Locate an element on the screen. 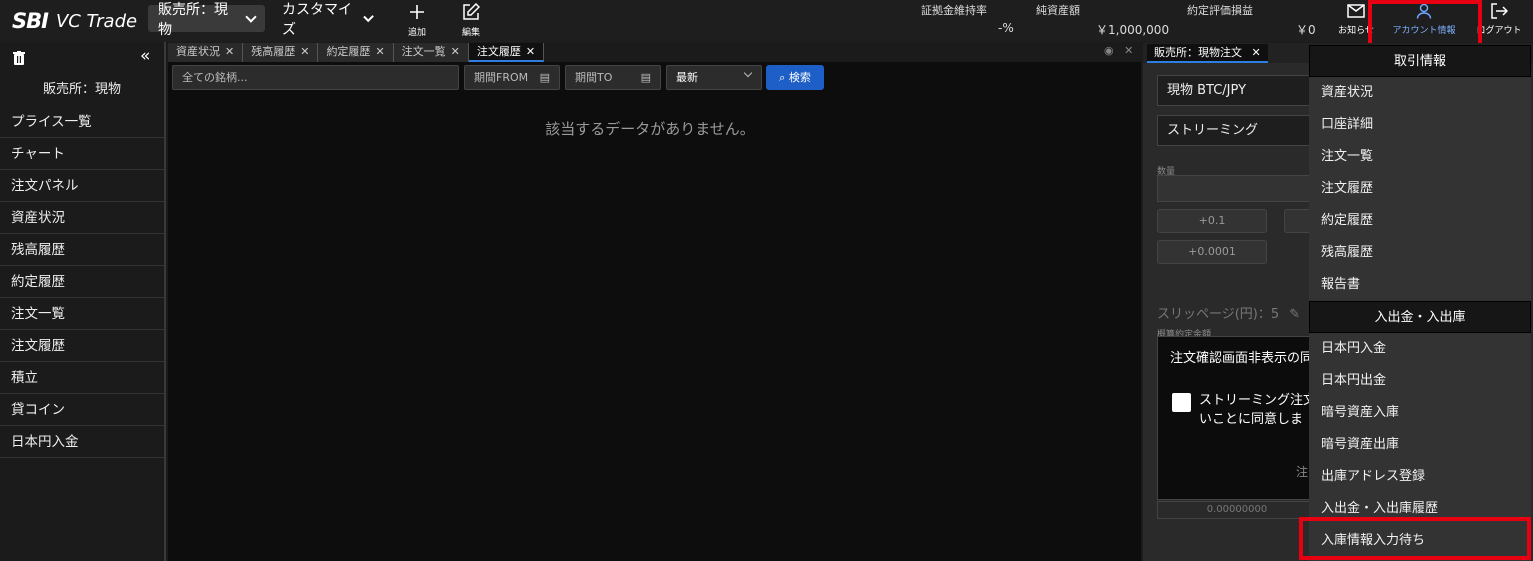 Image resolution: width=1533 pixels, height=561 pixels. qty-step-0-0001-button: +0.0001 is located at coordinates (1212, 252).